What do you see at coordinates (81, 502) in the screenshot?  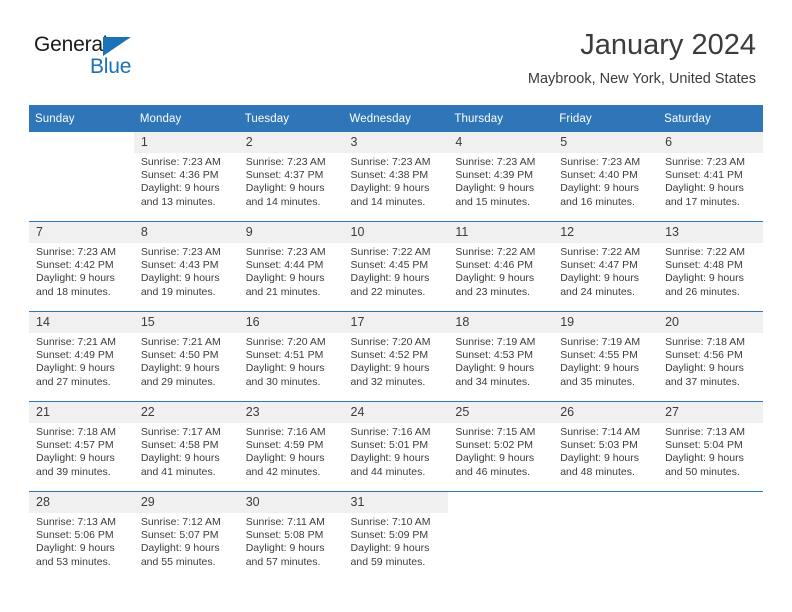 I see `day-number: 28` at bounding box center [81, 502].